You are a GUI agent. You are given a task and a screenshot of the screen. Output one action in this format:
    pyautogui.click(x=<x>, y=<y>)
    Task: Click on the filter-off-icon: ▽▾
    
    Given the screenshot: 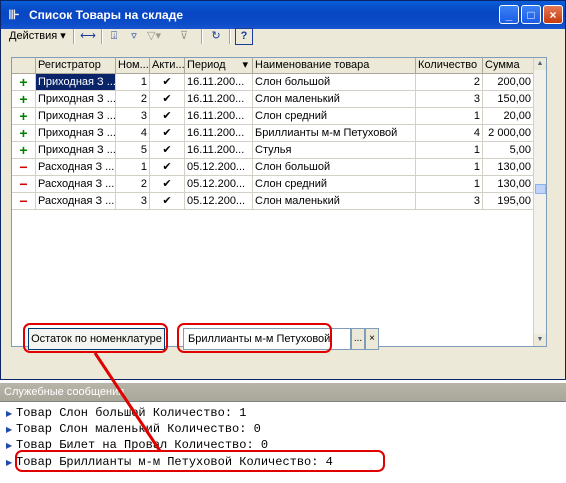 What is the action you would take?
    pyautogui.click(x=154, y=36)
    